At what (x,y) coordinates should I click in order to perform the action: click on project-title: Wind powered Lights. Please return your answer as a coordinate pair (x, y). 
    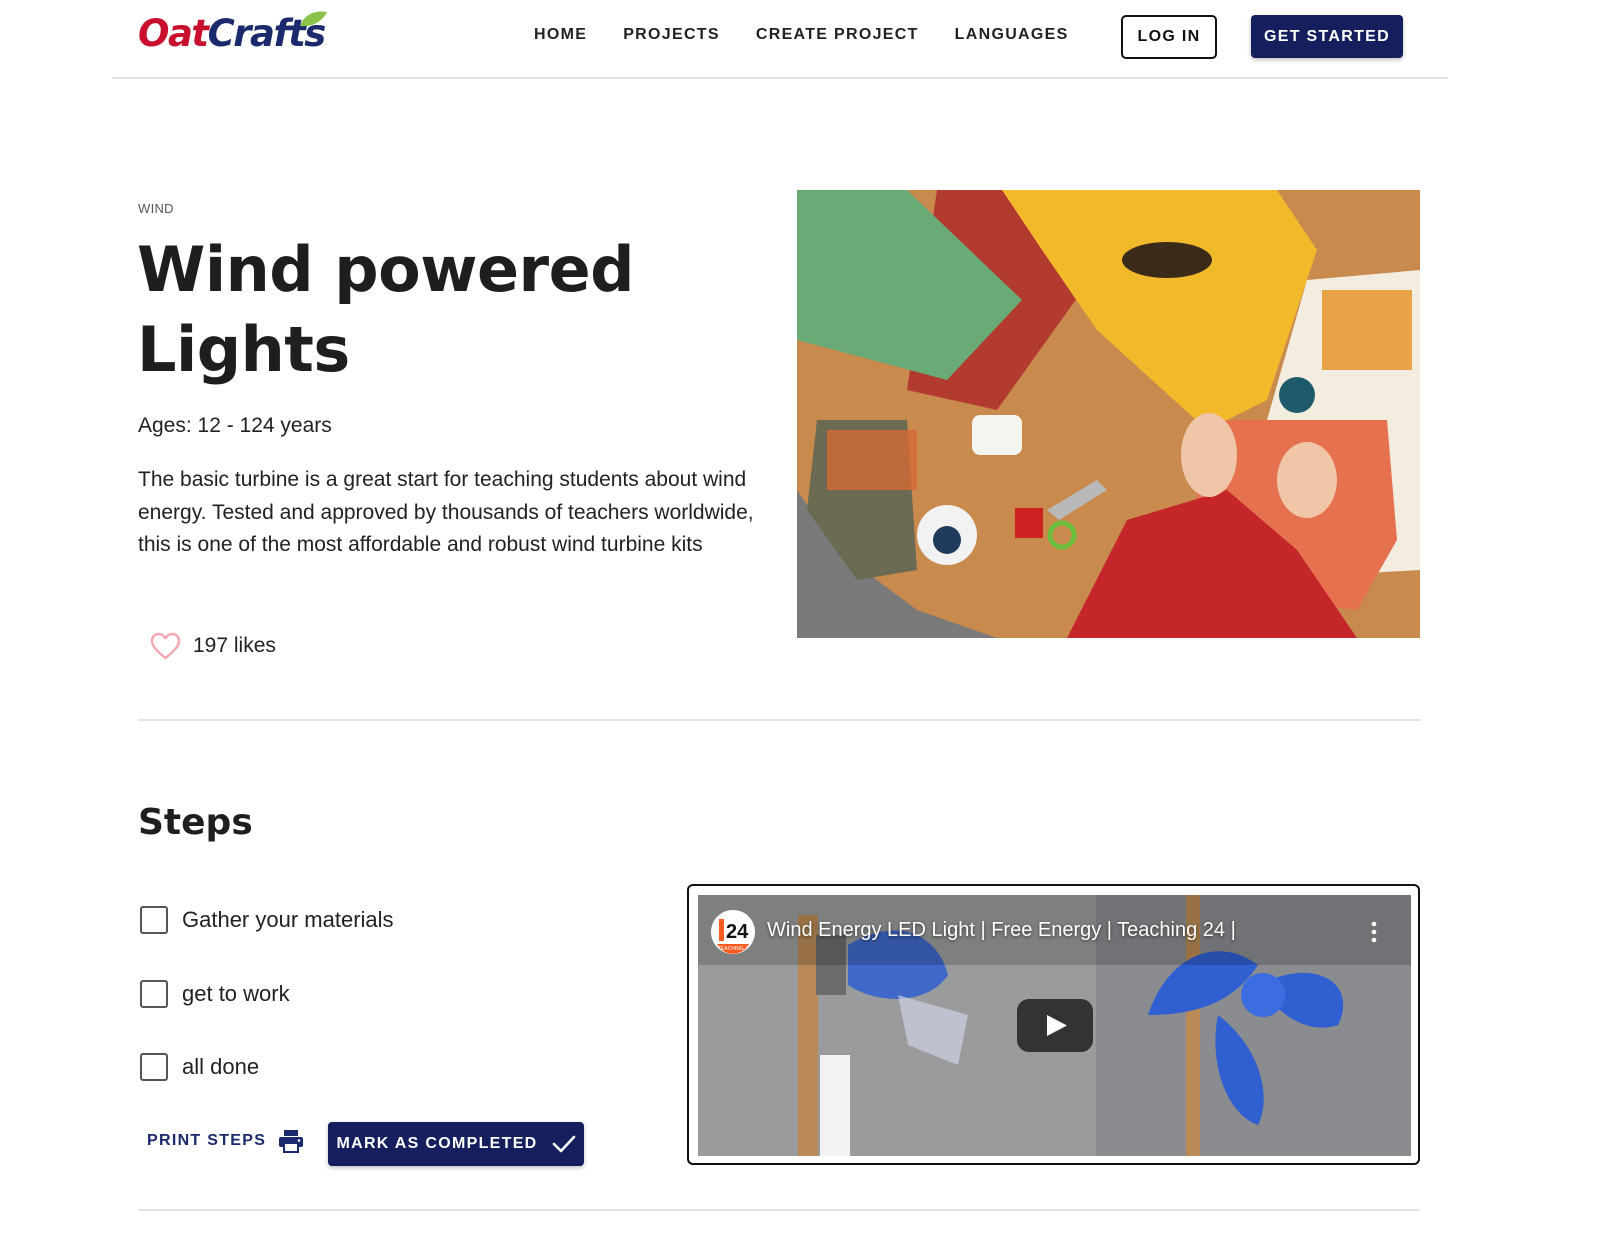
    Looking at the image, I should click on (386, 309).